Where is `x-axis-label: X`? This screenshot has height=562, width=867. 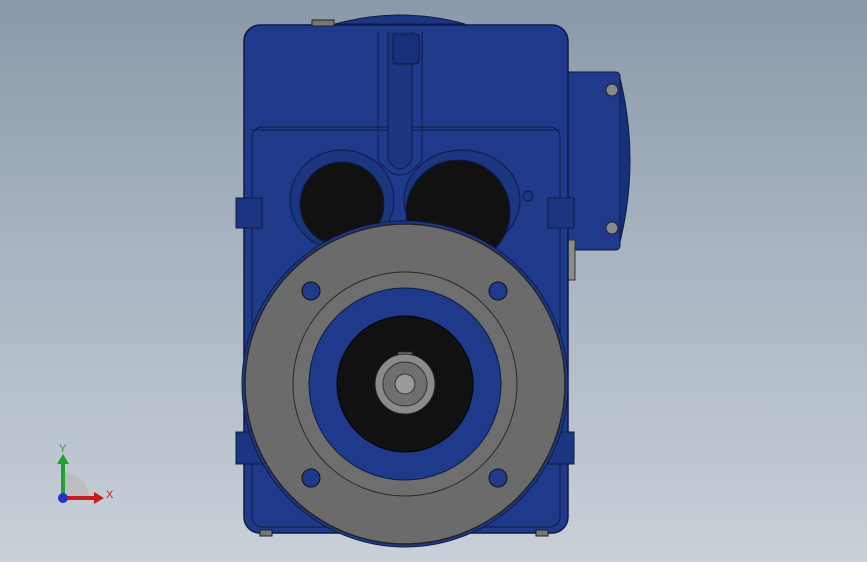
x-axis-label: X is located at coordinates (110, 495).